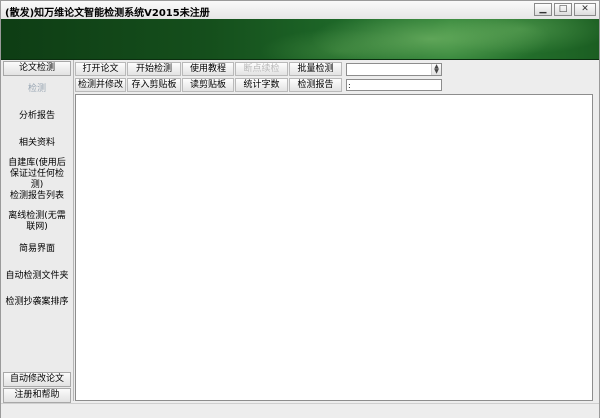 The width and height of the screenshot is (600, 418). Describe the element at coordinates (37, 395) in the screenshot. I see `register-help-button: 注册和帮助` at that location.